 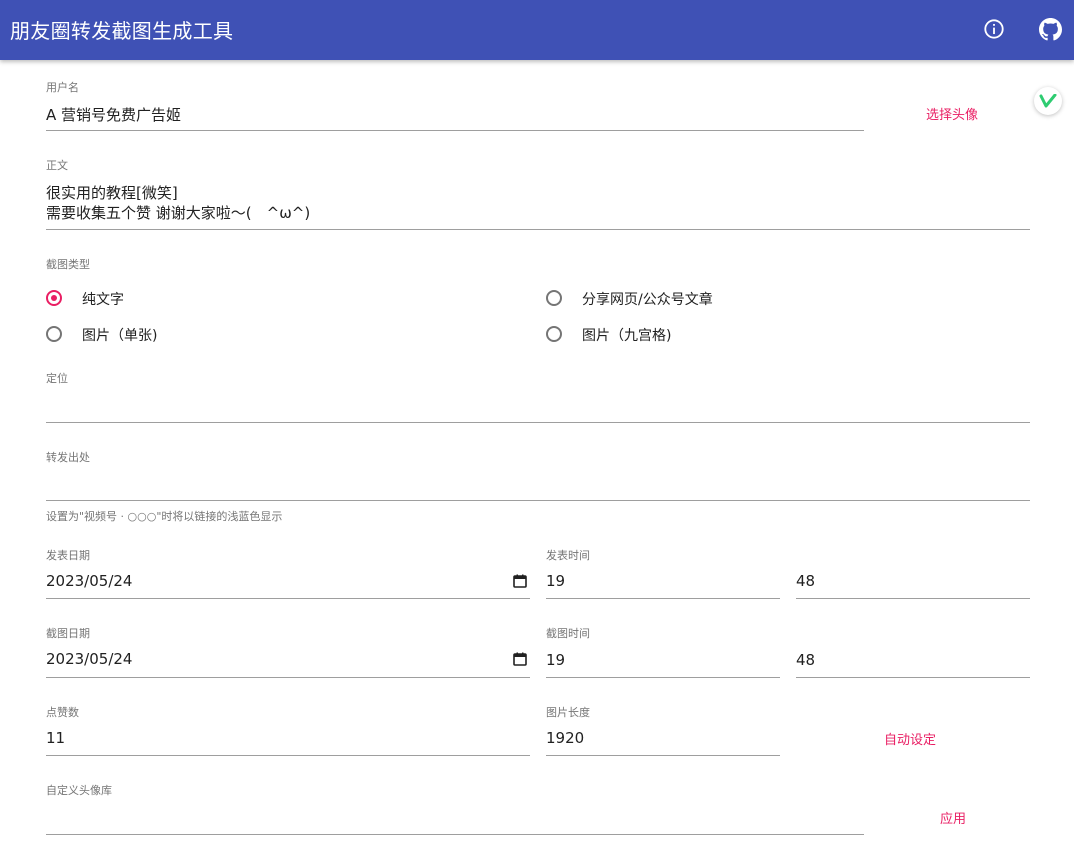 What do you see at coordinates (68, 633) in the screenshot?
I see `shot-date-label: 截图日期` at bounding box center [68, 633].